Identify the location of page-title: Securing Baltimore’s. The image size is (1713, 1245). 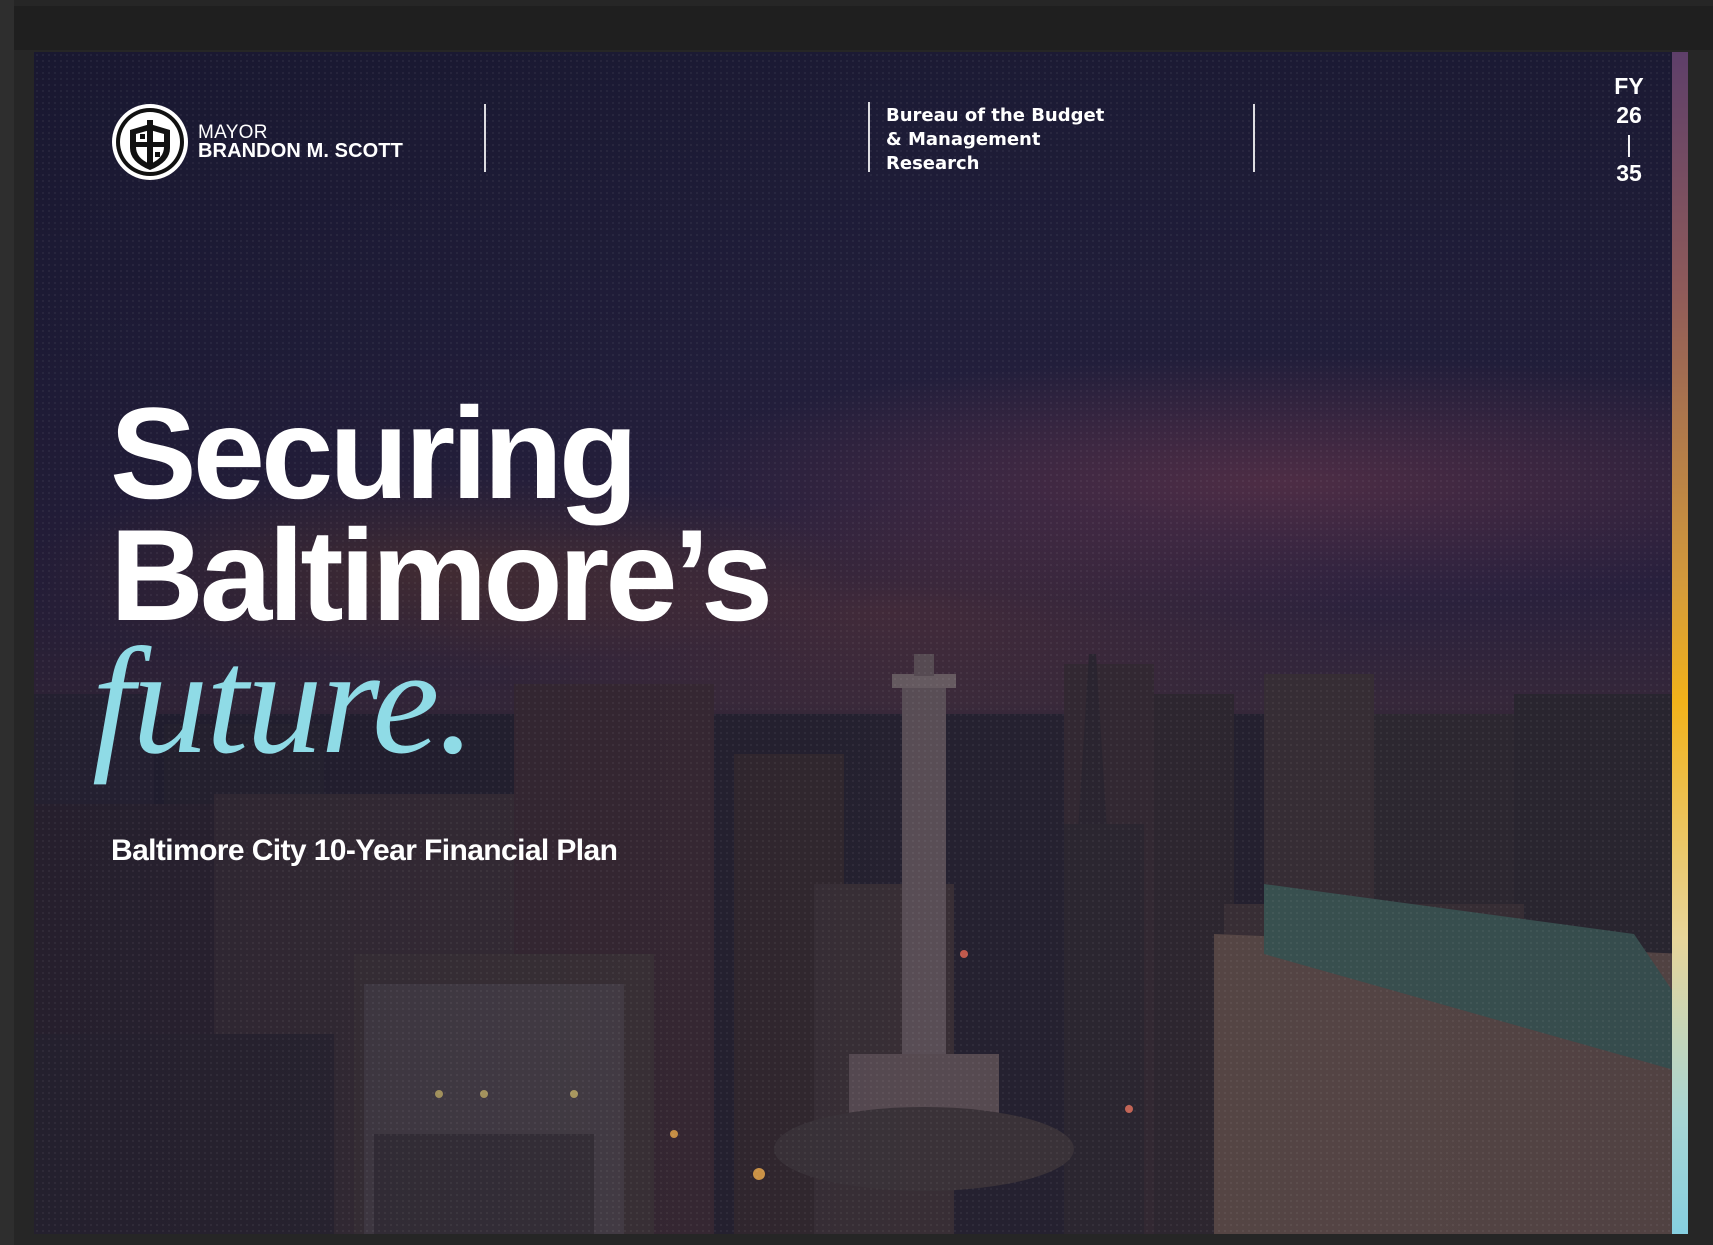
(441, 510).